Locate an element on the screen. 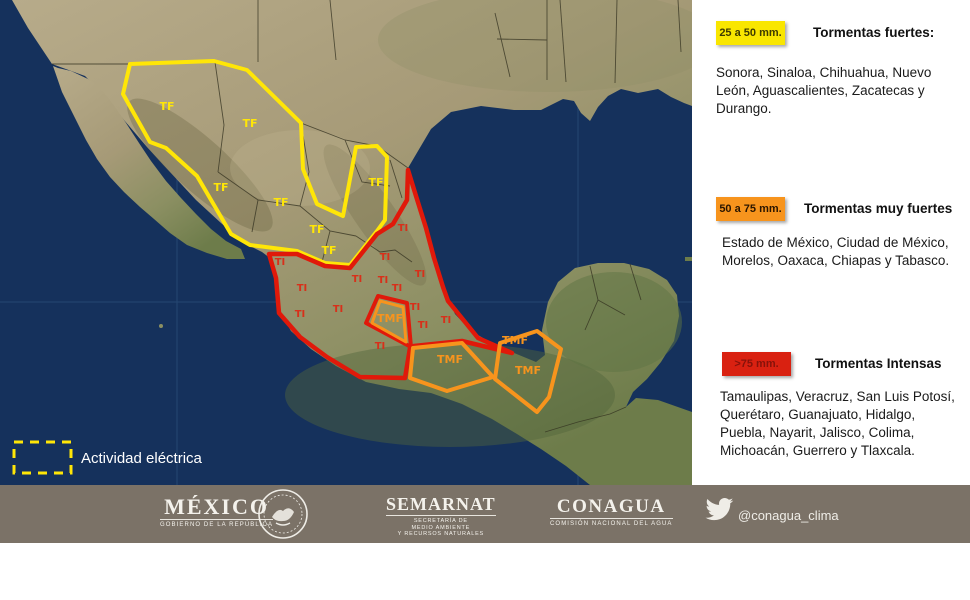 This screenshot has width=970, height=600. rain-range-badge-yellow: 25 a 50 mm. is located at coordinates (750, 33).